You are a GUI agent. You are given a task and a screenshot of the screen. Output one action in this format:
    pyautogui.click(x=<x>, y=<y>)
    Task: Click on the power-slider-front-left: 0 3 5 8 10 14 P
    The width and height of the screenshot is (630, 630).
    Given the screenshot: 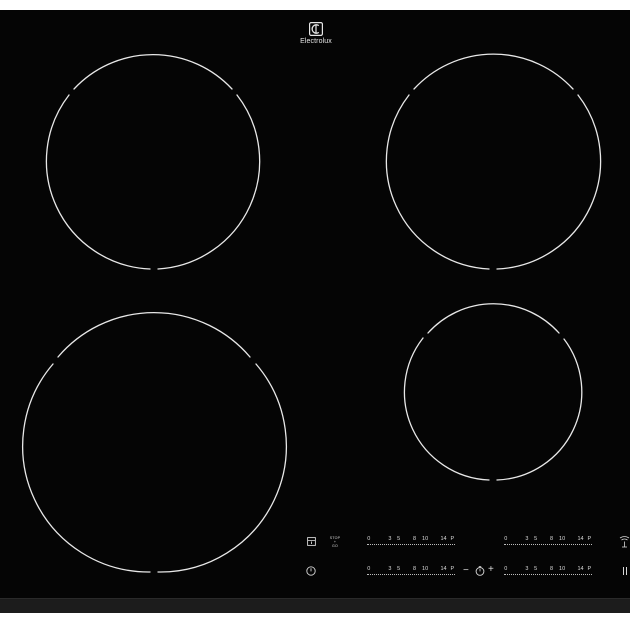 What is the action you would take?
    pyautogui.click(x=411, y=572)
    